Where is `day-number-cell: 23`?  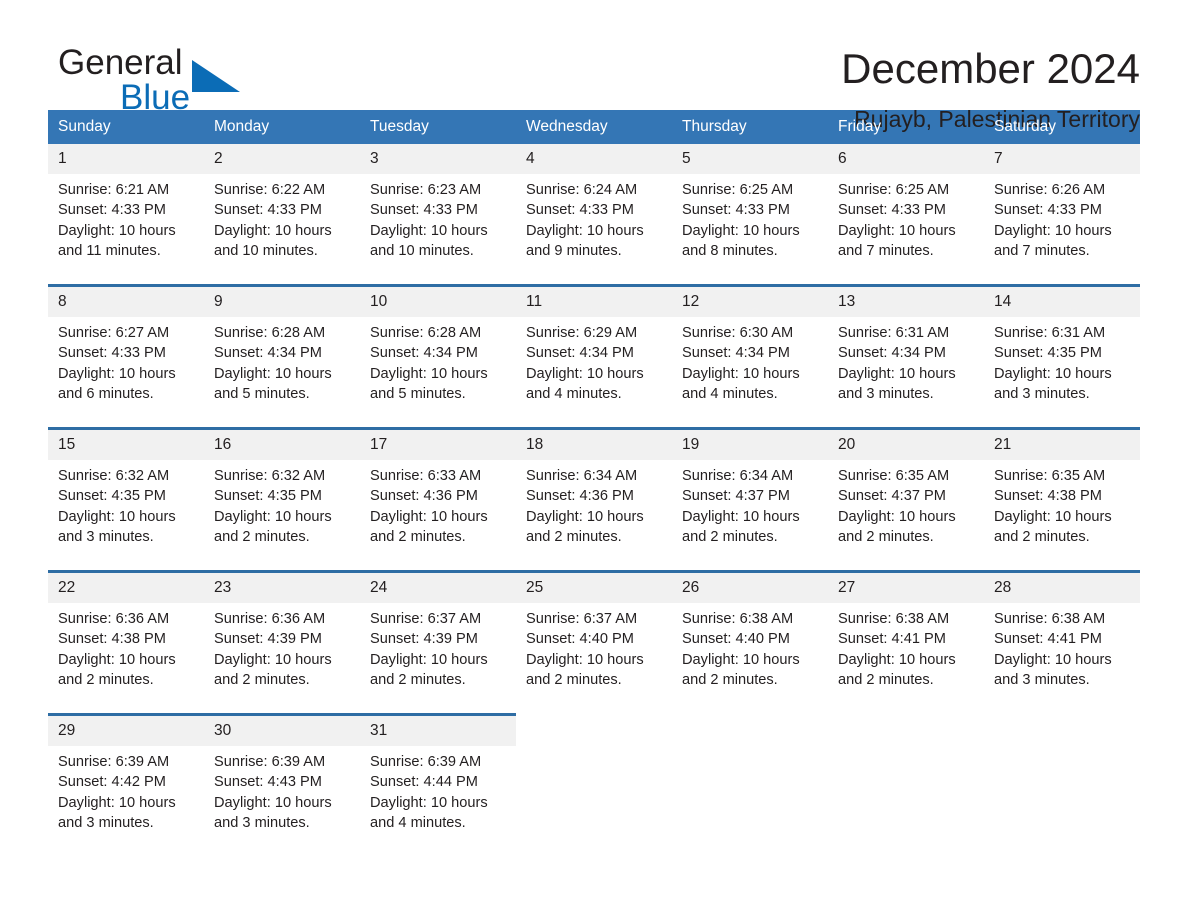
day-number-cell: 23 is located at coordinates (282, 586).